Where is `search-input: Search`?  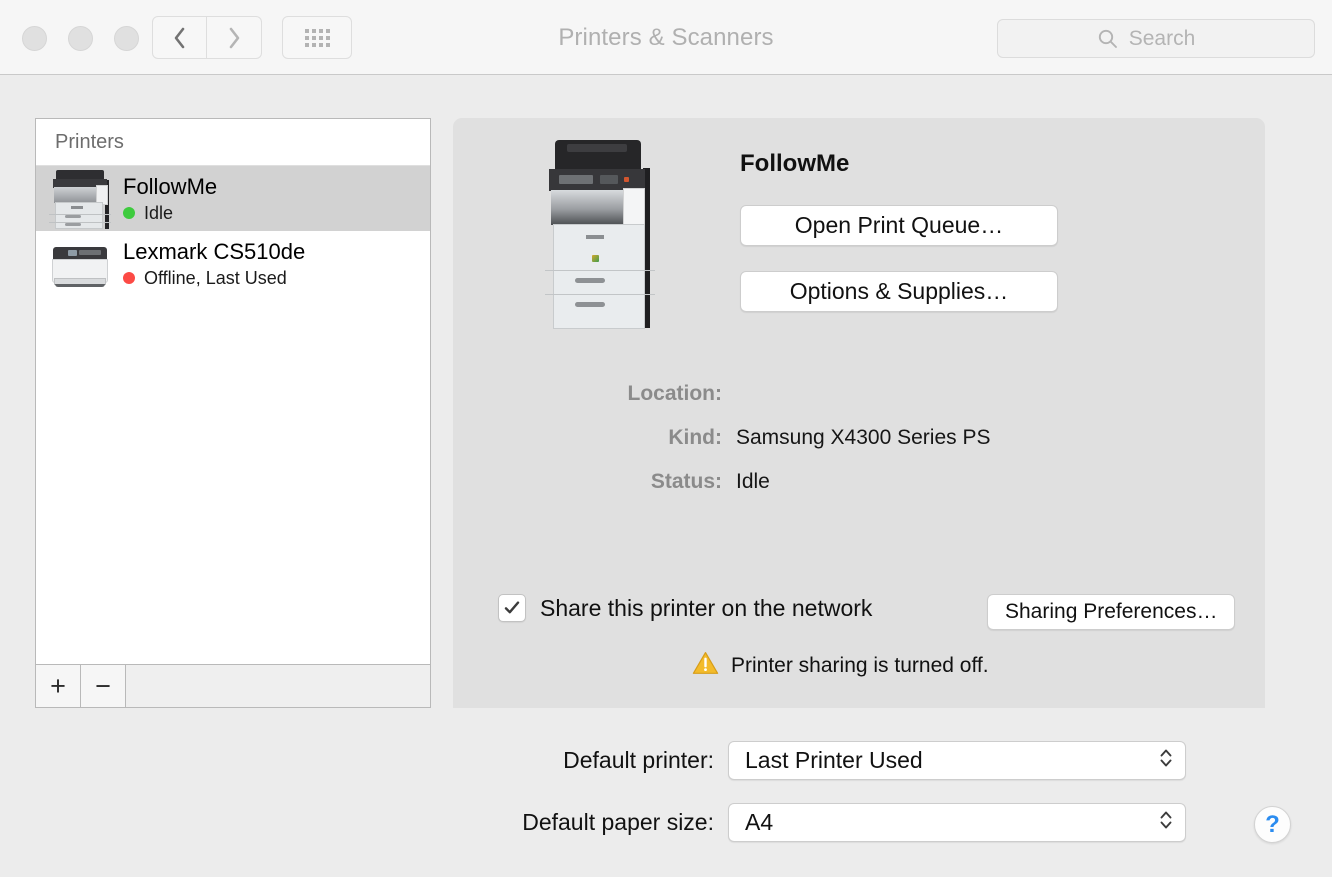 search-input: Search is located at coordinates (1162, 39).